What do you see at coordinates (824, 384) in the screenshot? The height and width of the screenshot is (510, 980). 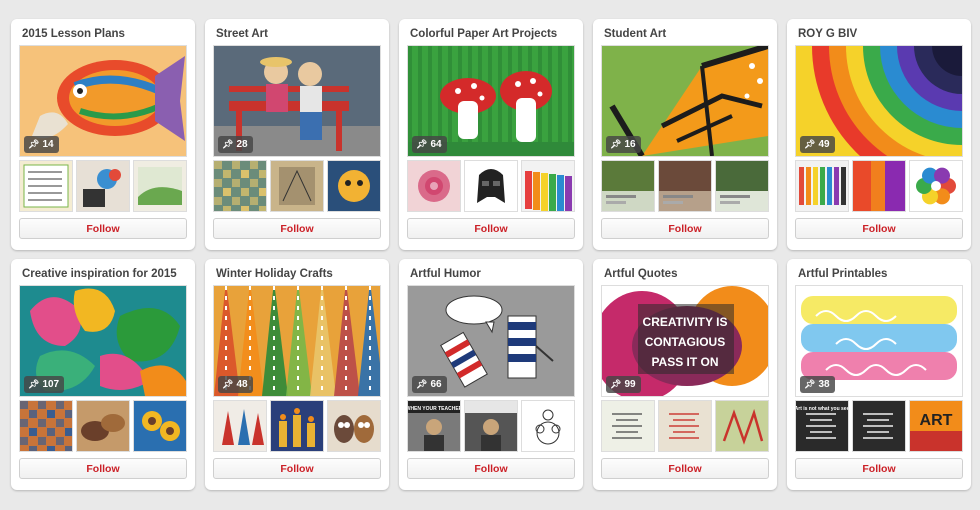 I see `pin-count-value: 38` at bounding box center [824, 384].